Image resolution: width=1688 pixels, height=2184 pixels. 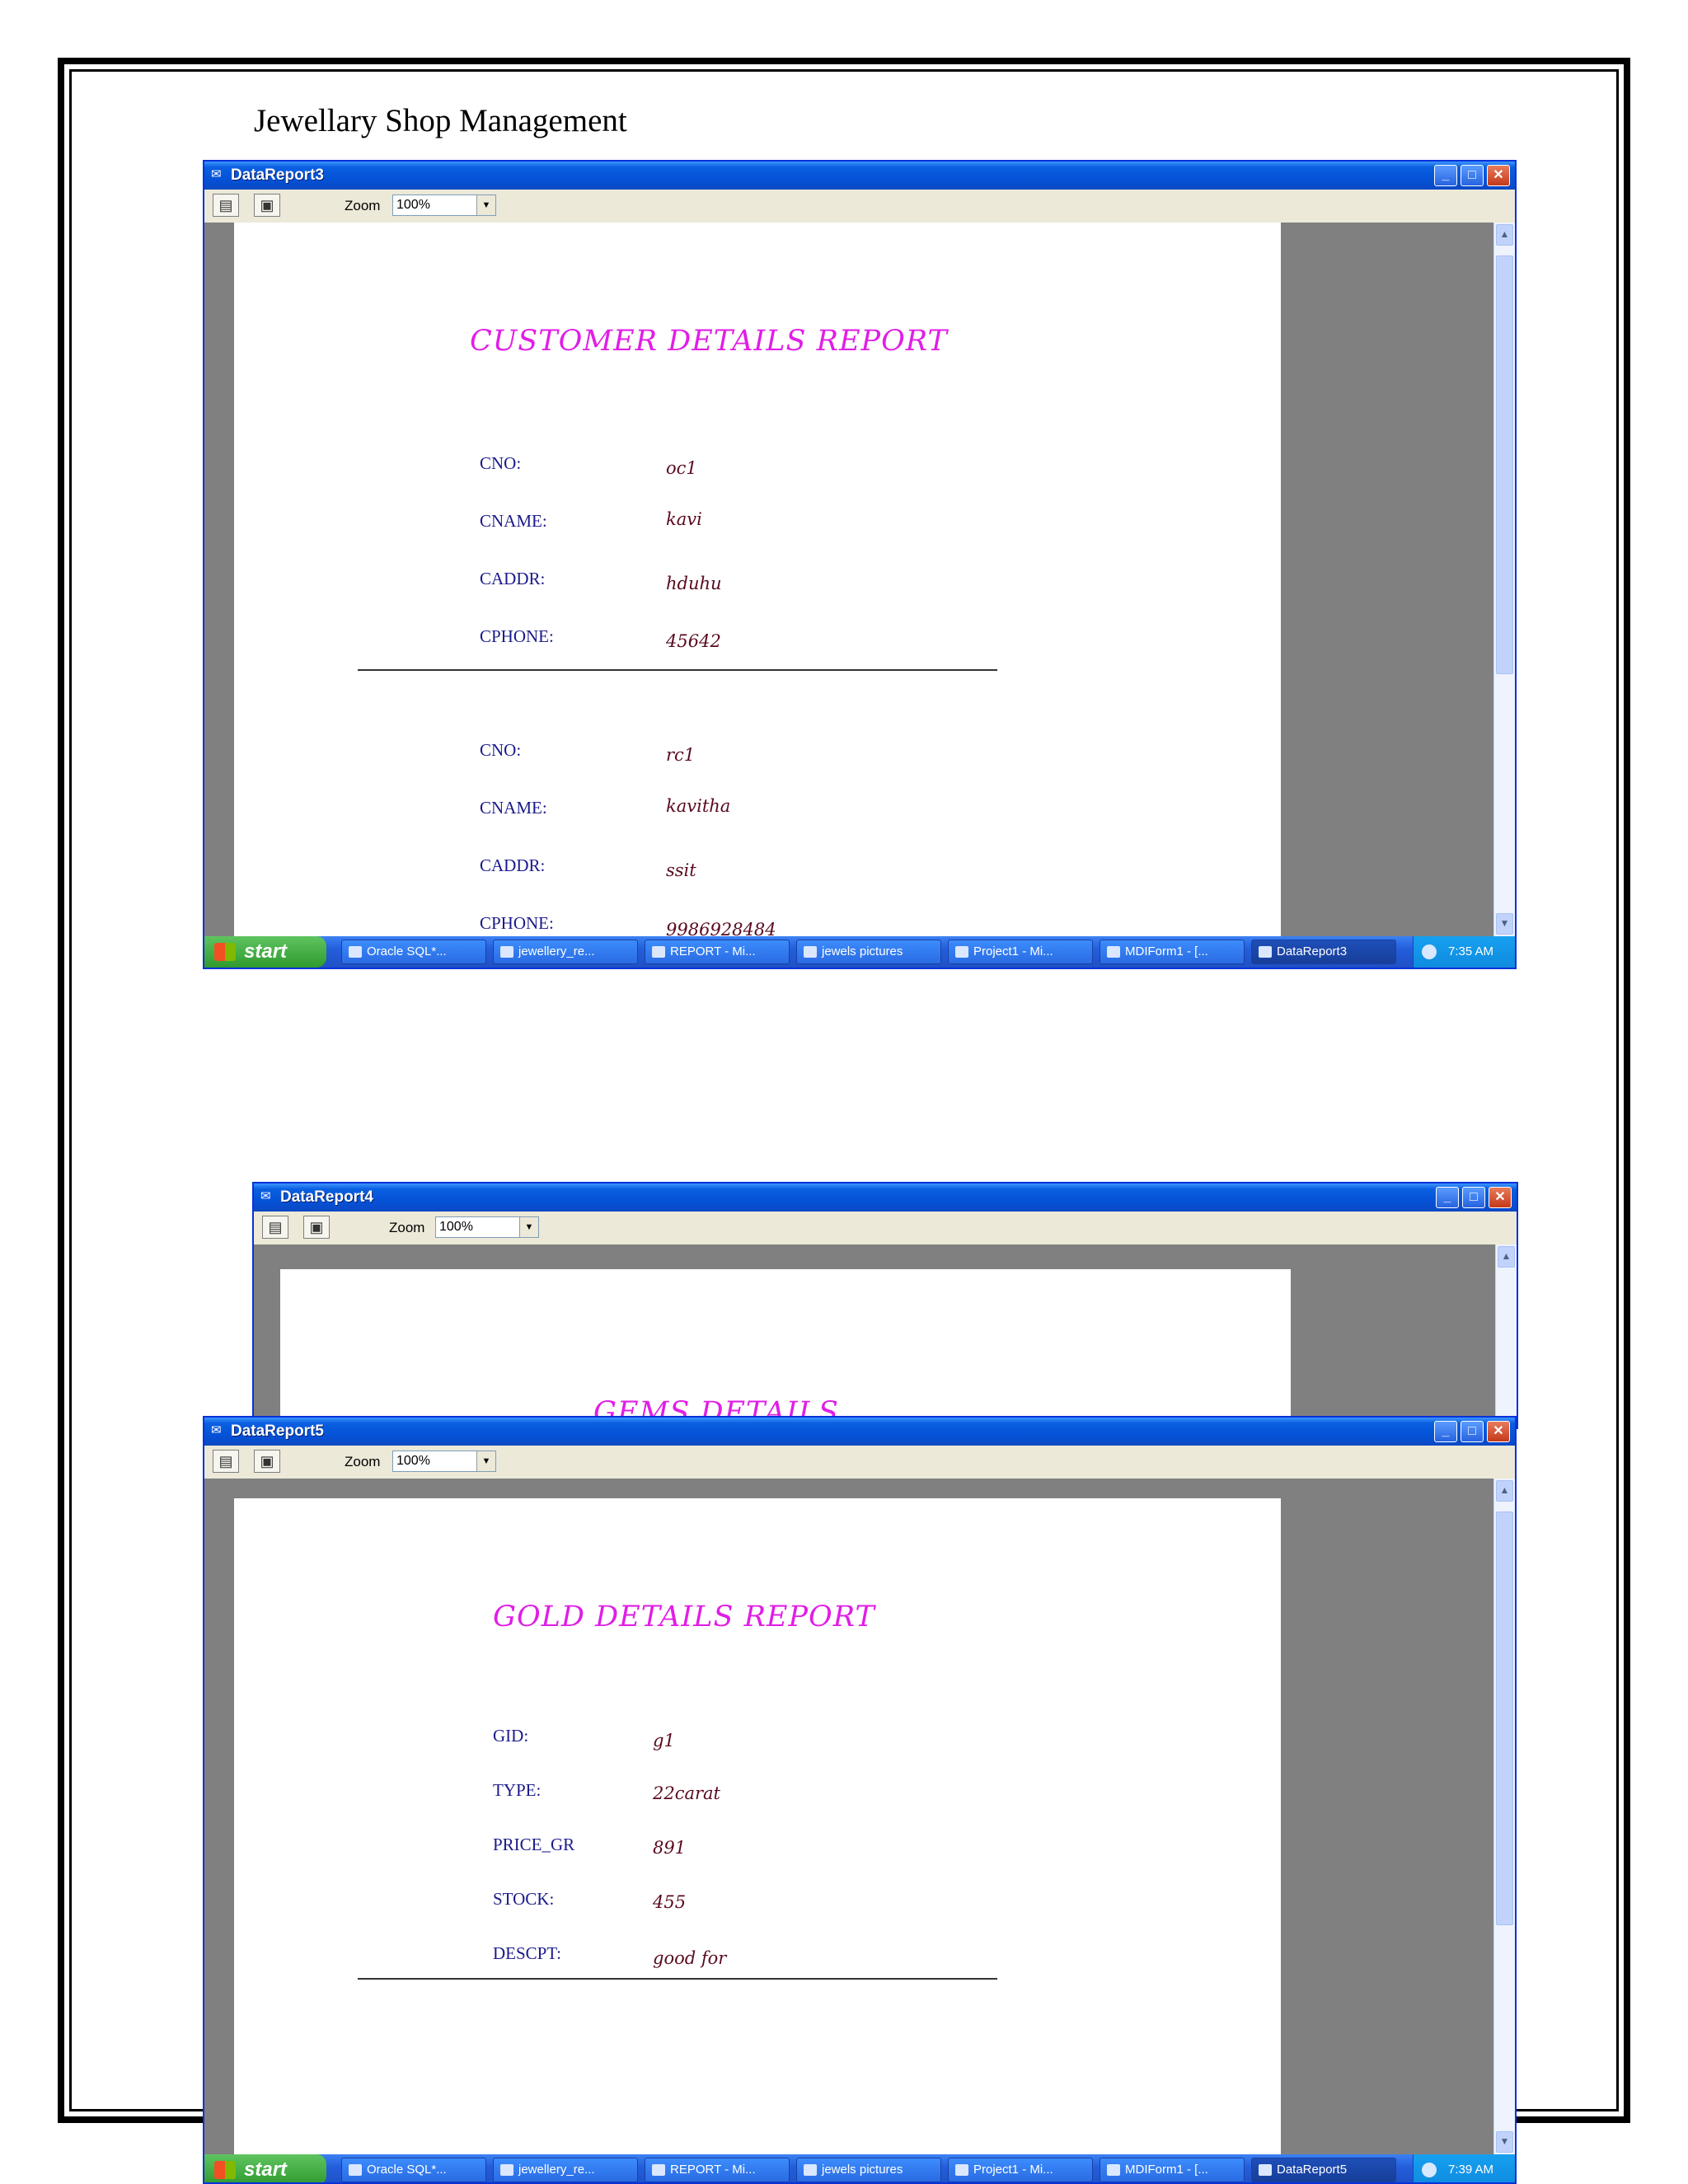 I want to click on stock-value: 455, so click(x=670, y=1902).